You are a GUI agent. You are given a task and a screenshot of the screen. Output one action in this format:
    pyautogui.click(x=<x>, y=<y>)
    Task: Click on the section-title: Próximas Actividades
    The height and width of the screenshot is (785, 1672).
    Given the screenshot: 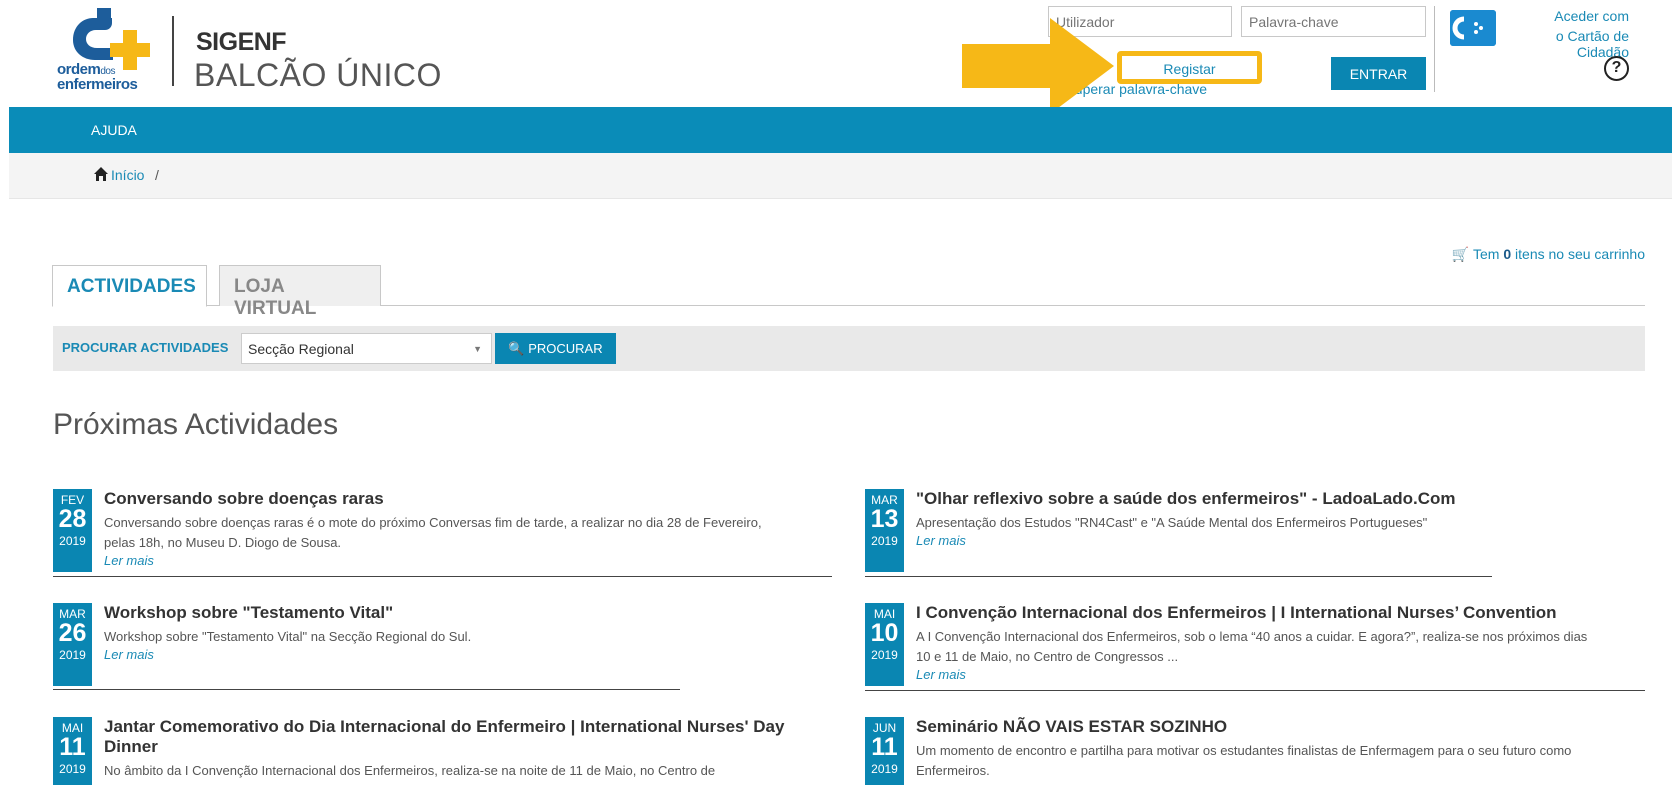 What is the action you would take?
    pyautogui.click(x=196, y=424)
    